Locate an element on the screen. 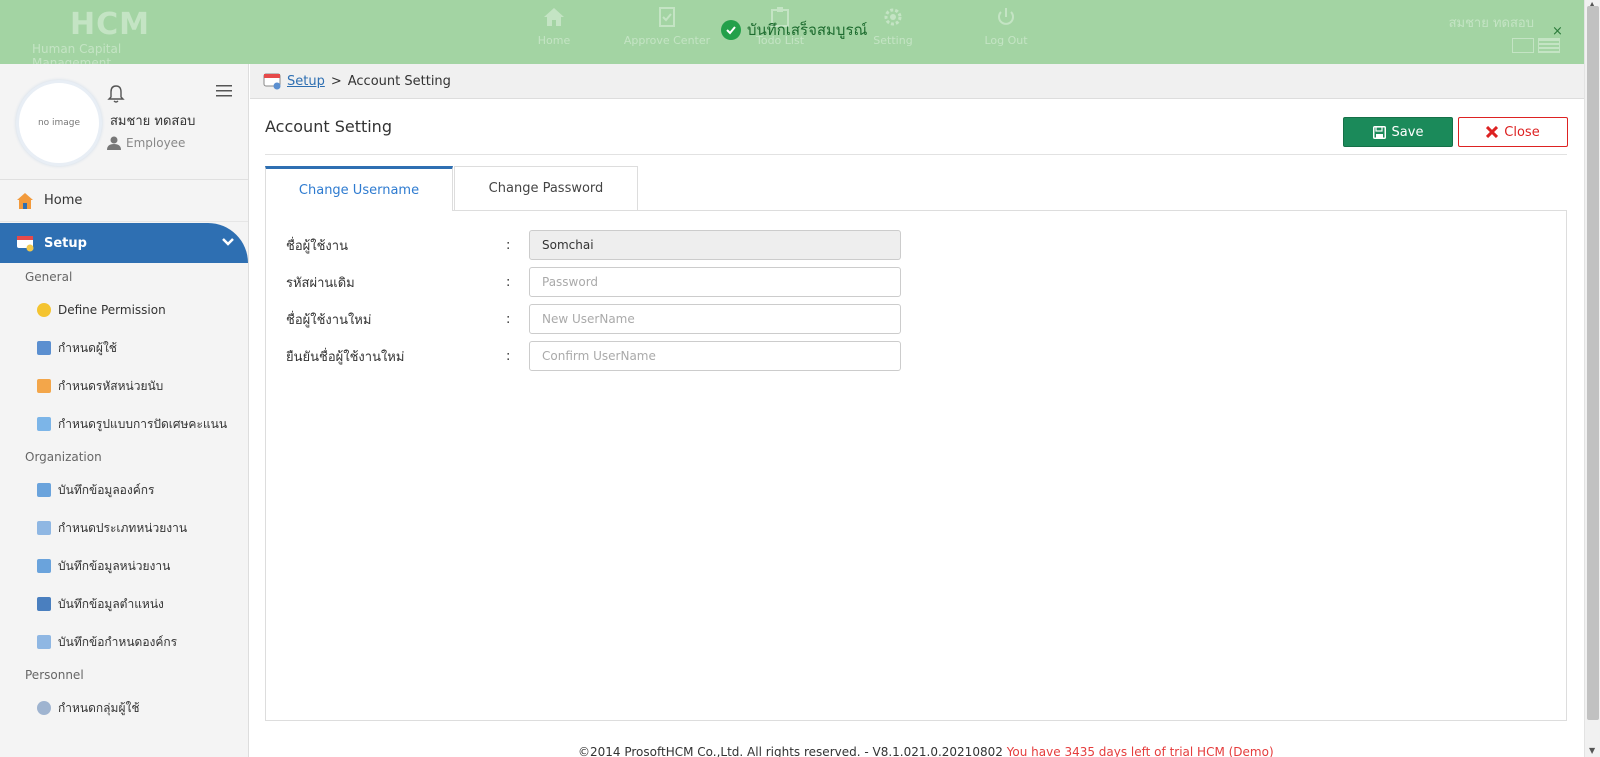  save-button-label: Save is located at coordinates (1407, 132).